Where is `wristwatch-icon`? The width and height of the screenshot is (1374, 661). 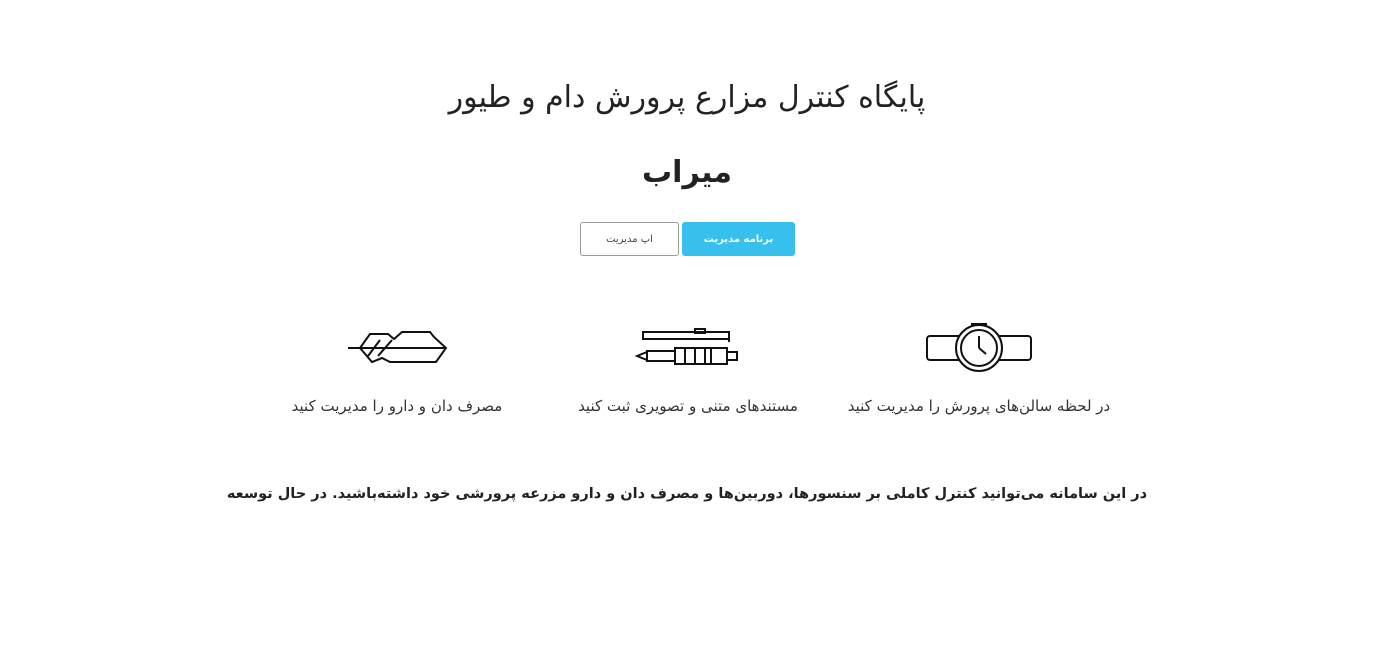 wristwatch-icon is located at coordinates (979, 348).